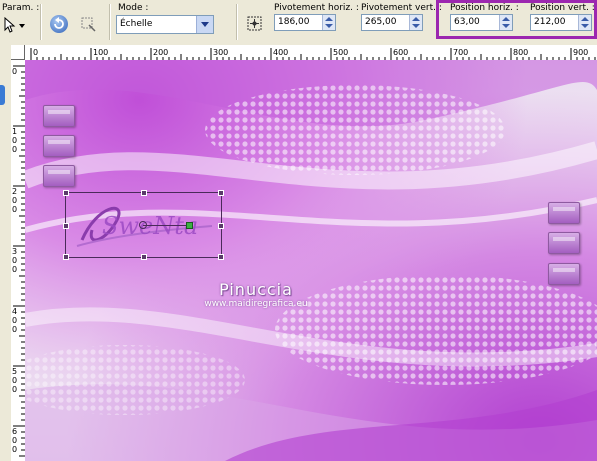 This screenshot has height=461, width=597. I want to click on pivot-vert-label: Pivotement vert. :, so click(401, 8).